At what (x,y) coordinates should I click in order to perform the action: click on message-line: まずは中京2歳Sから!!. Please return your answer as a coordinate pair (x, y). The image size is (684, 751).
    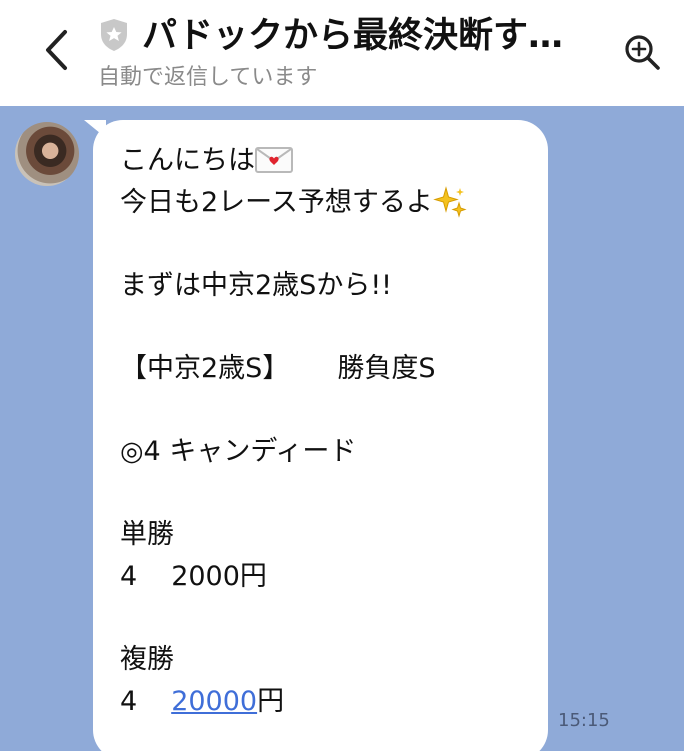
    Looking at the image, I should click on (256, 285).